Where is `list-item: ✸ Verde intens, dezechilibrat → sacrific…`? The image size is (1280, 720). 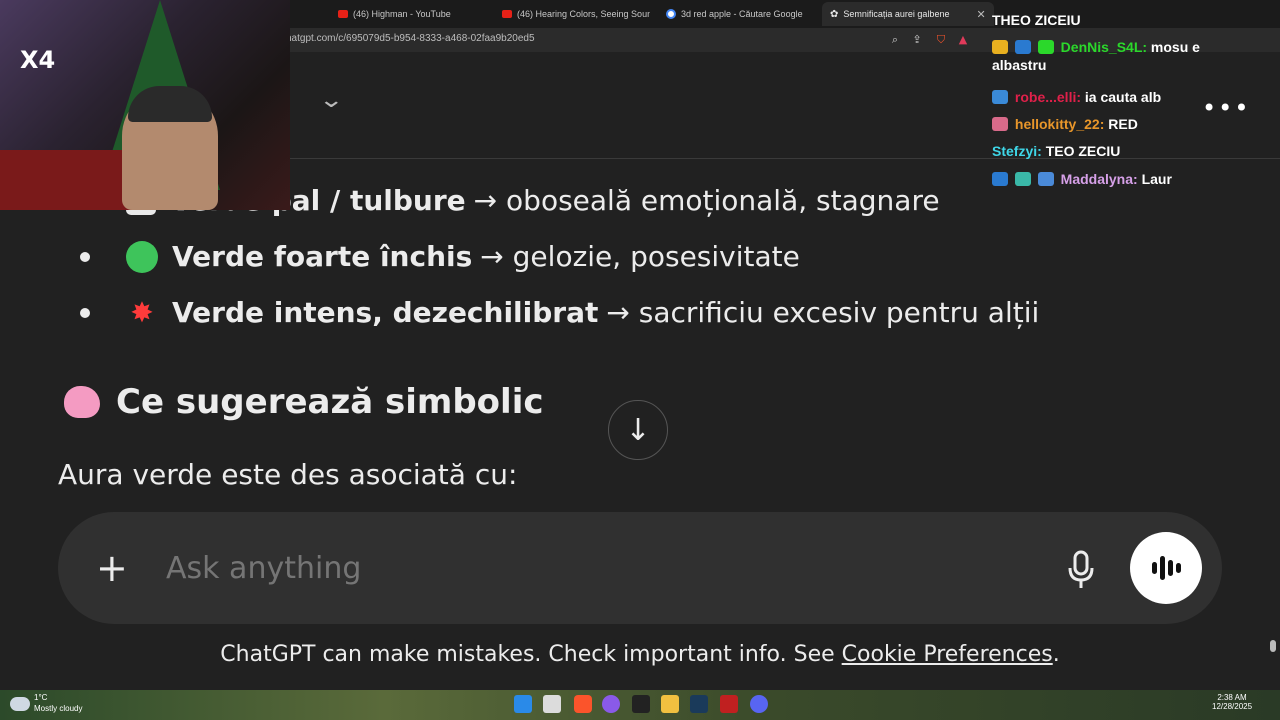
list-item: ✸ Verde intens, dezechilibrat → sacrific… is located at coordinates (559, 312).